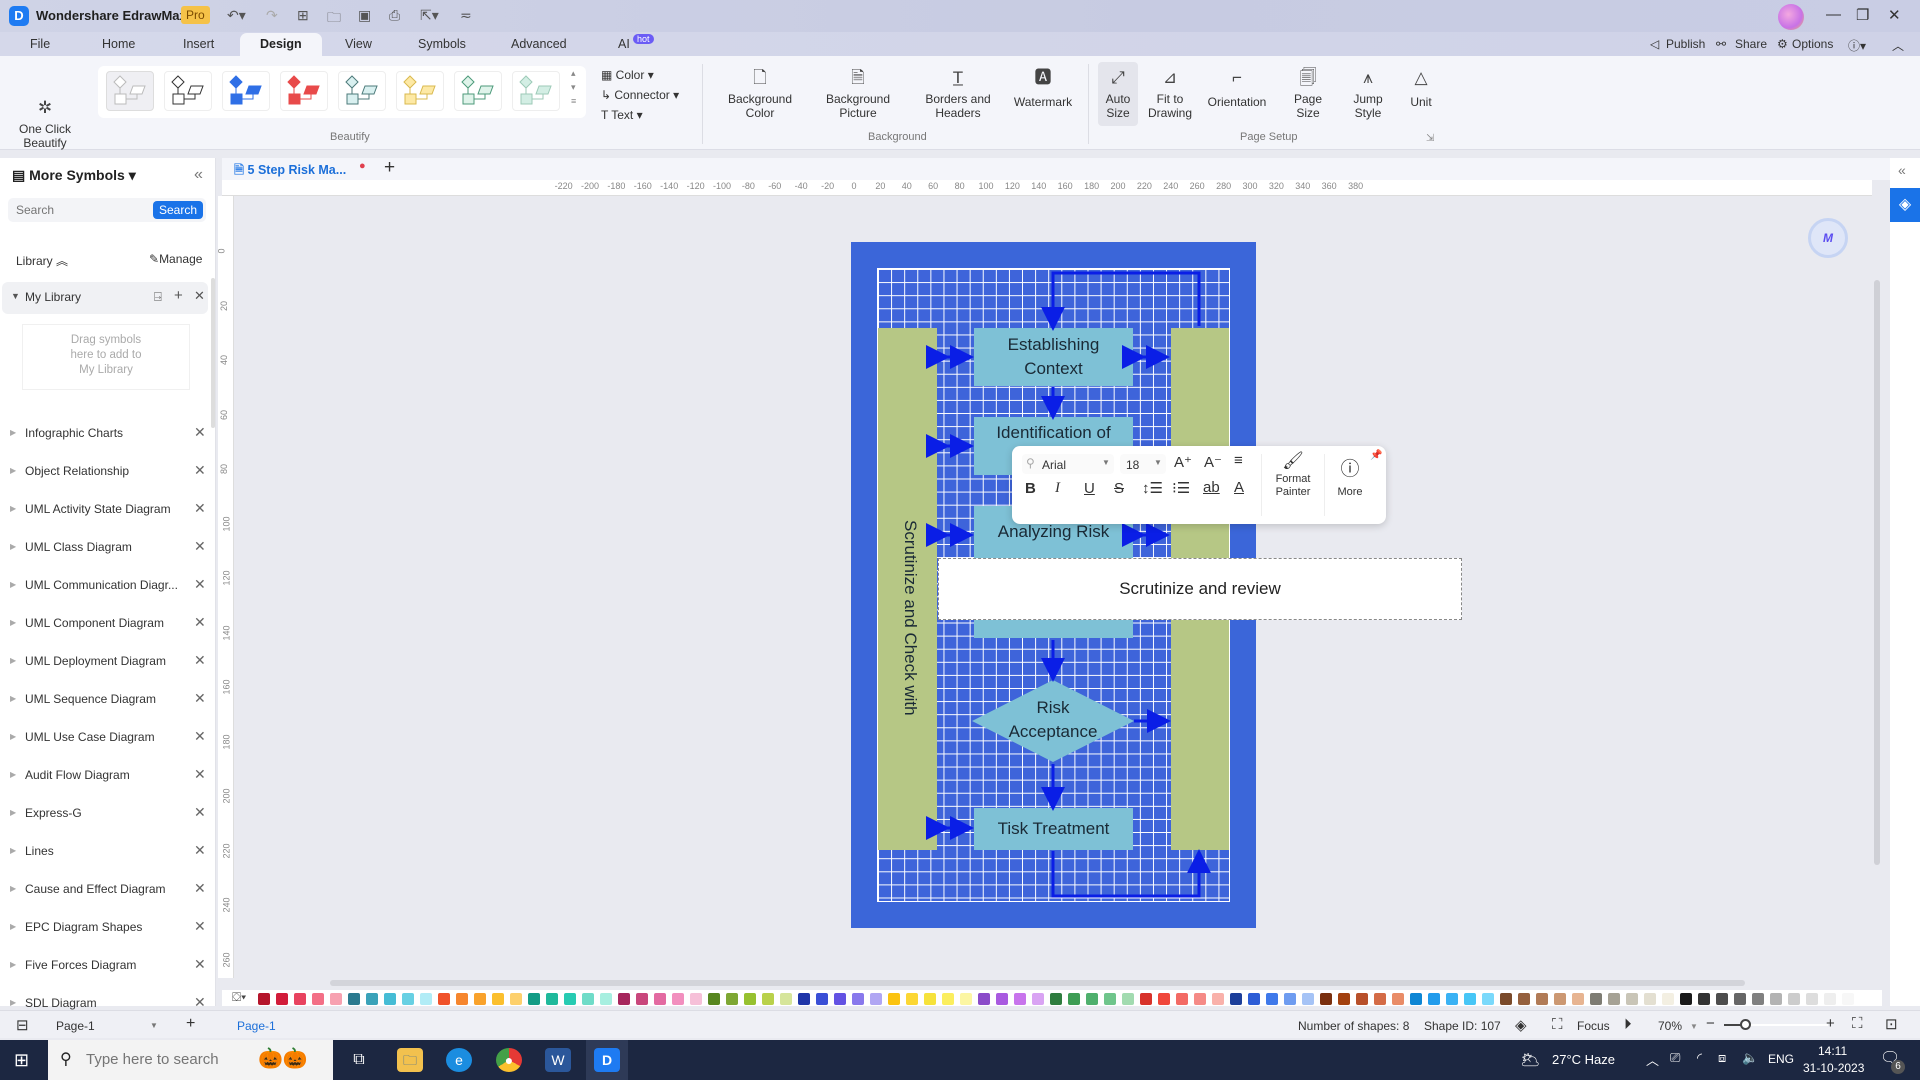 This screenshot has width=1920, height=1080. I want to click on pro-badge: Pro, so click(195, 15).